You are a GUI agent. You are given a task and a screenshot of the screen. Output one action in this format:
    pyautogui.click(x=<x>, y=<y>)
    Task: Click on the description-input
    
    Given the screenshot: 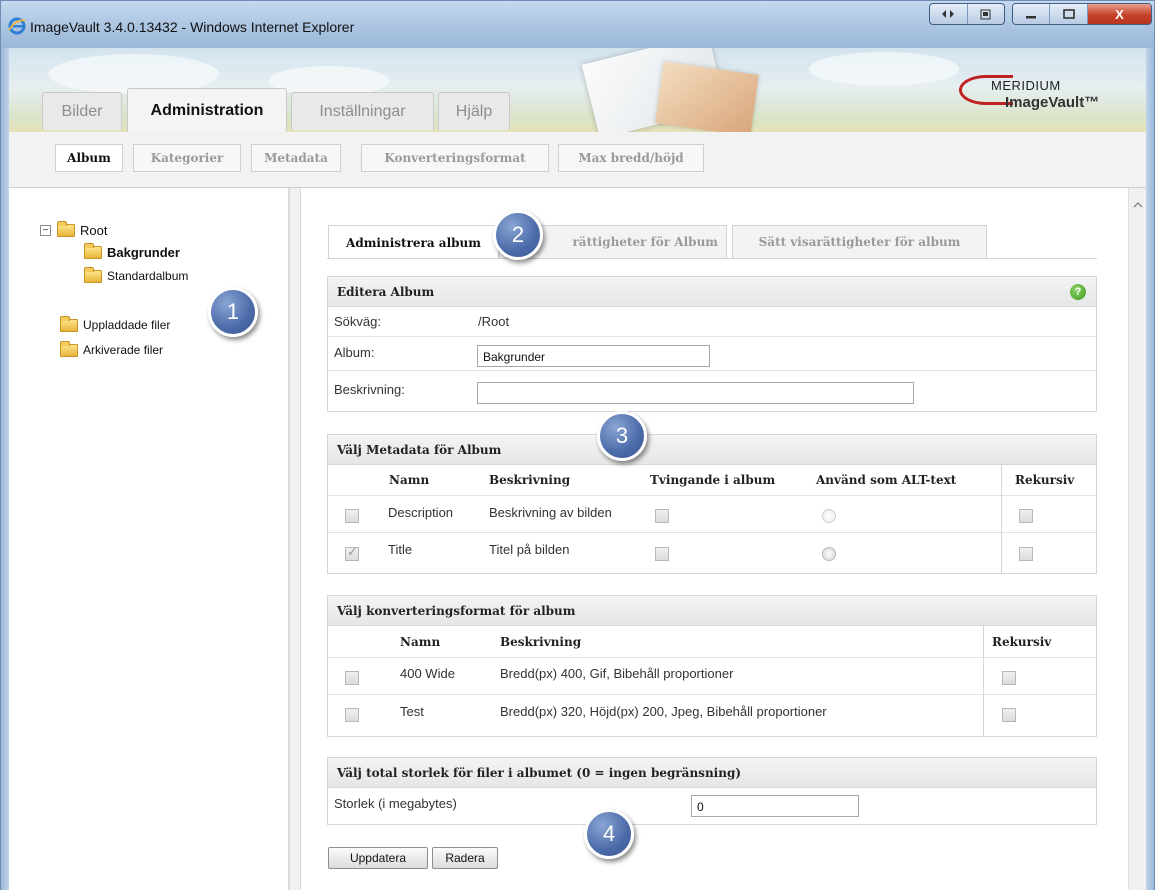 What is the action you would take?
    pyautogui.click(x=695, y=393)
    